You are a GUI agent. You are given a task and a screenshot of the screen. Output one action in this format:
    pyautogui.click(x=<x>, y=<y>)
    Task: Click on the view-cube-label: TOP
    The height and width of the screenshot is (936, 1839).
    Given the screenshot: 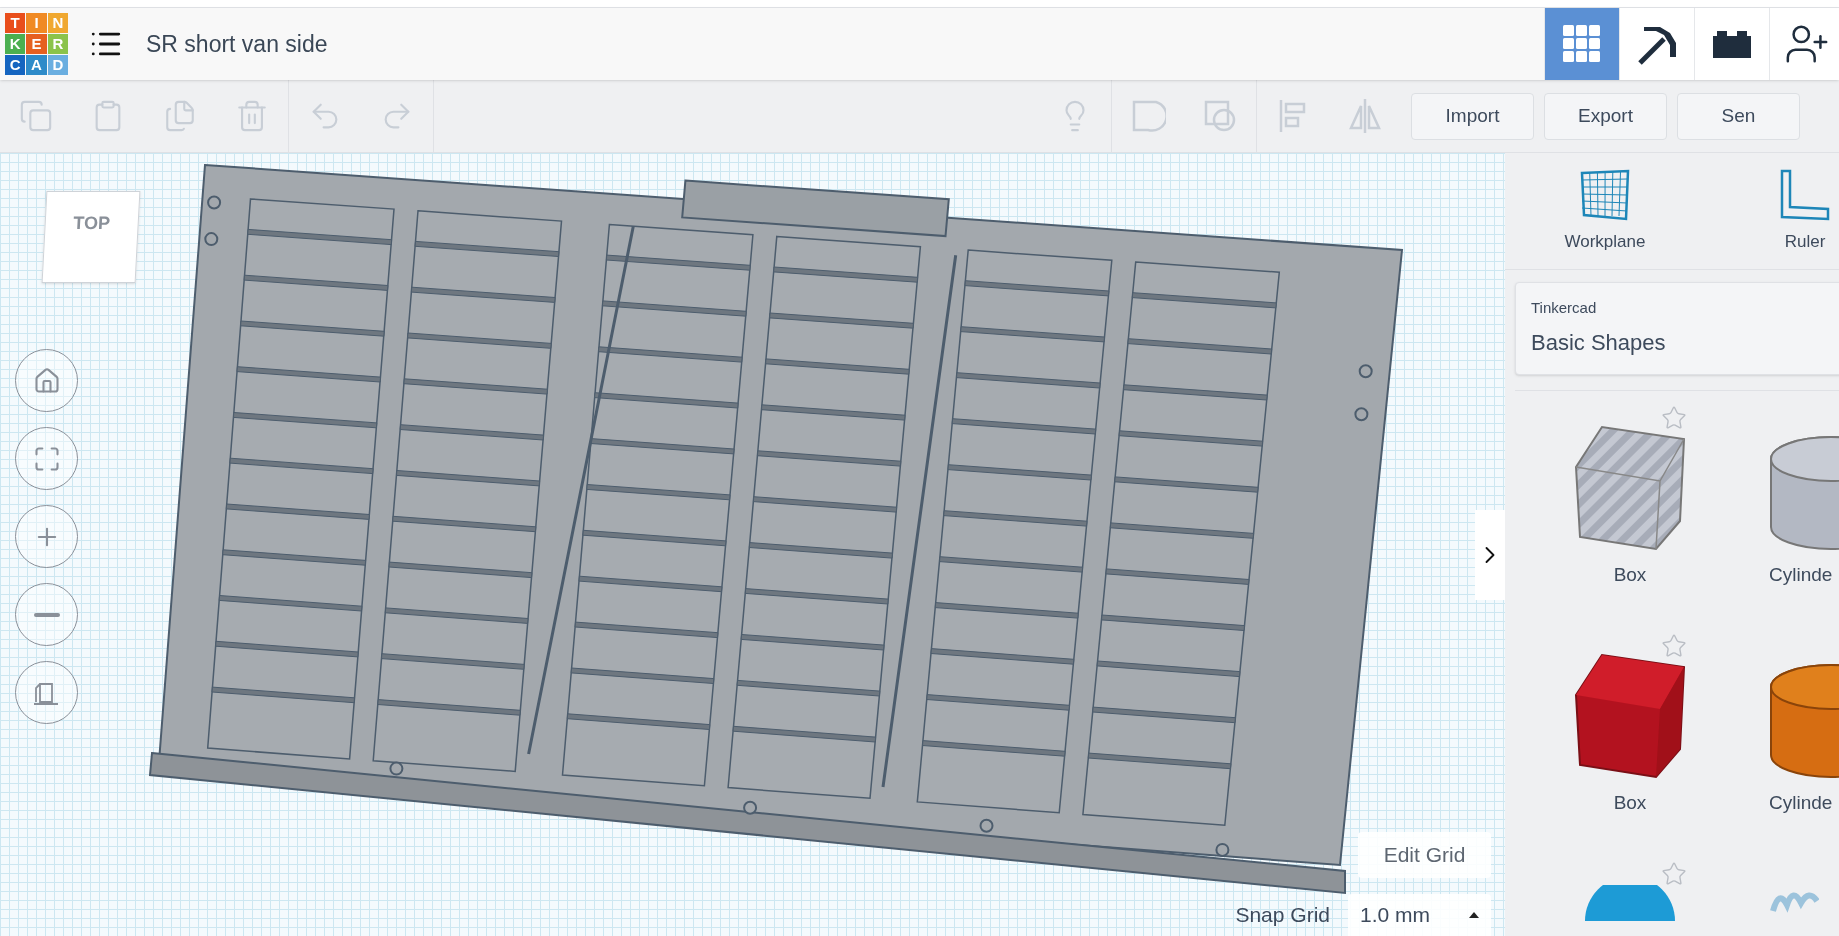 What is the action you would take?
    pyautogui.click(x=91, y=223)
    